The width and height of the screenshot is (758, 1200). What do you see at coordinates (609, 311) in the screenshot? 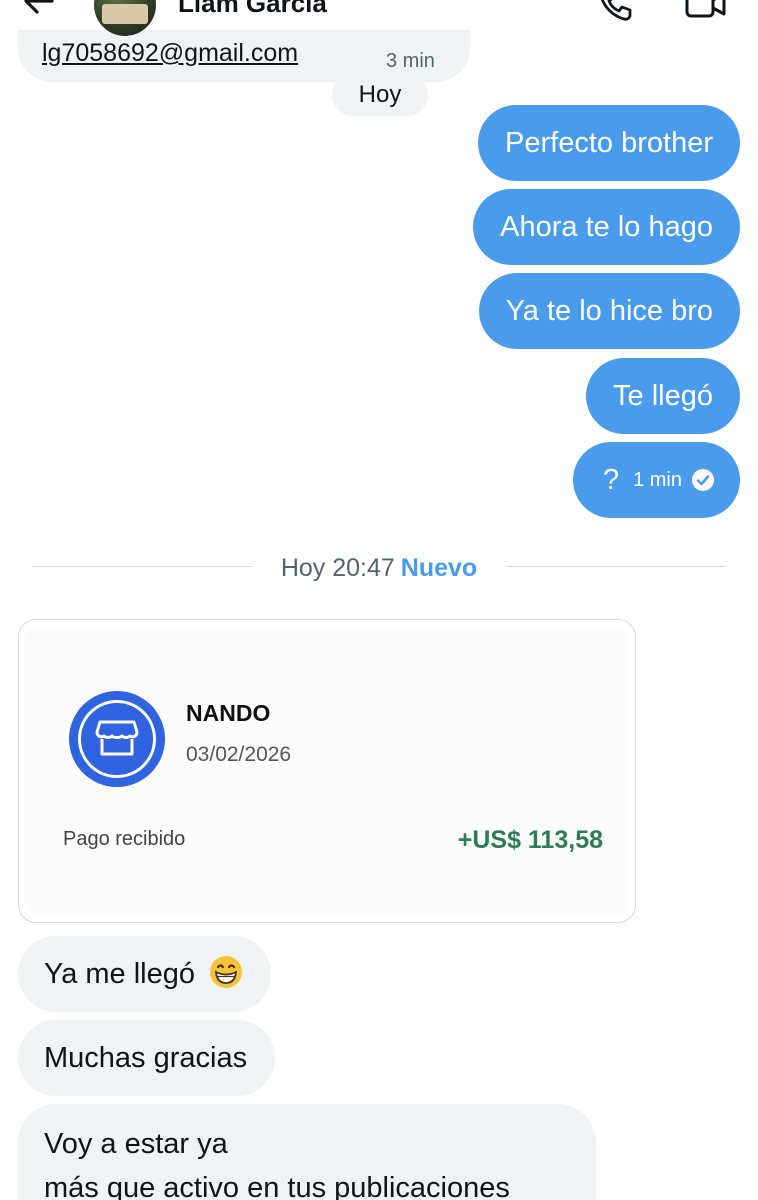
I see `sent-message: Ya te lo hice bro` at bounding box center [609, 311].